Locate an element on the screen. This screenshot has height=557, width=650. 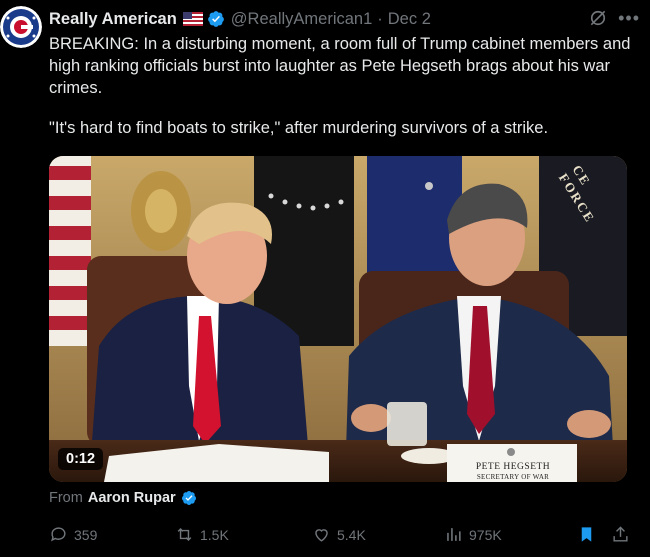
like-count: 5.4K is located at coordinates (351, 534).